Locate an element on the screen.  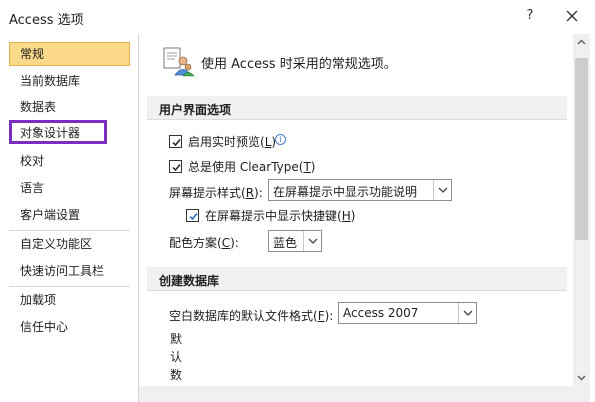
sidebar-item-label: 加载项 is located at coordinates (38, 300).